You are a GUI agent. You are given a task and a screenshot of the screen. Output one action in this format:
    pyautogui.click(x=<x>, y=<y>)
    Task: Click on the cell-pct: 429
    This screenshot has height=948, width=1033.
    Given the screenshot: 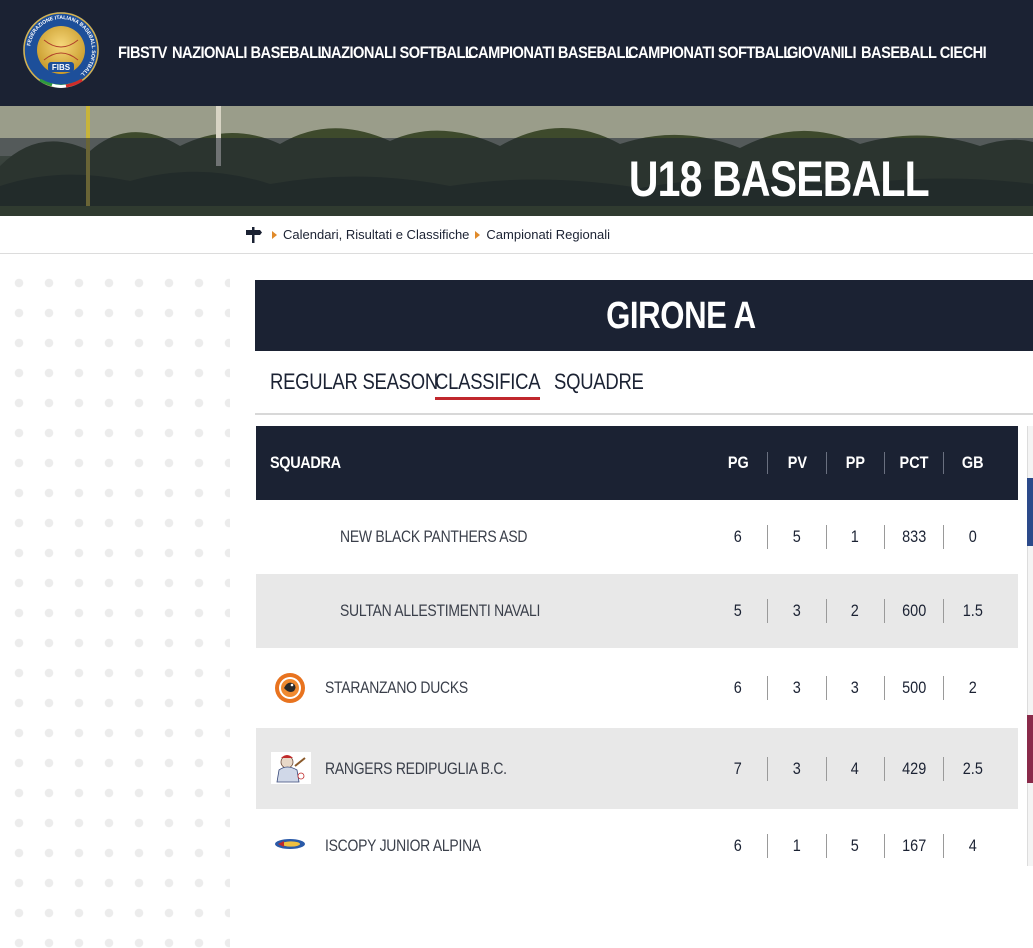 What is the action you would take?
    pyautogui.click(x=914, y=768)
    